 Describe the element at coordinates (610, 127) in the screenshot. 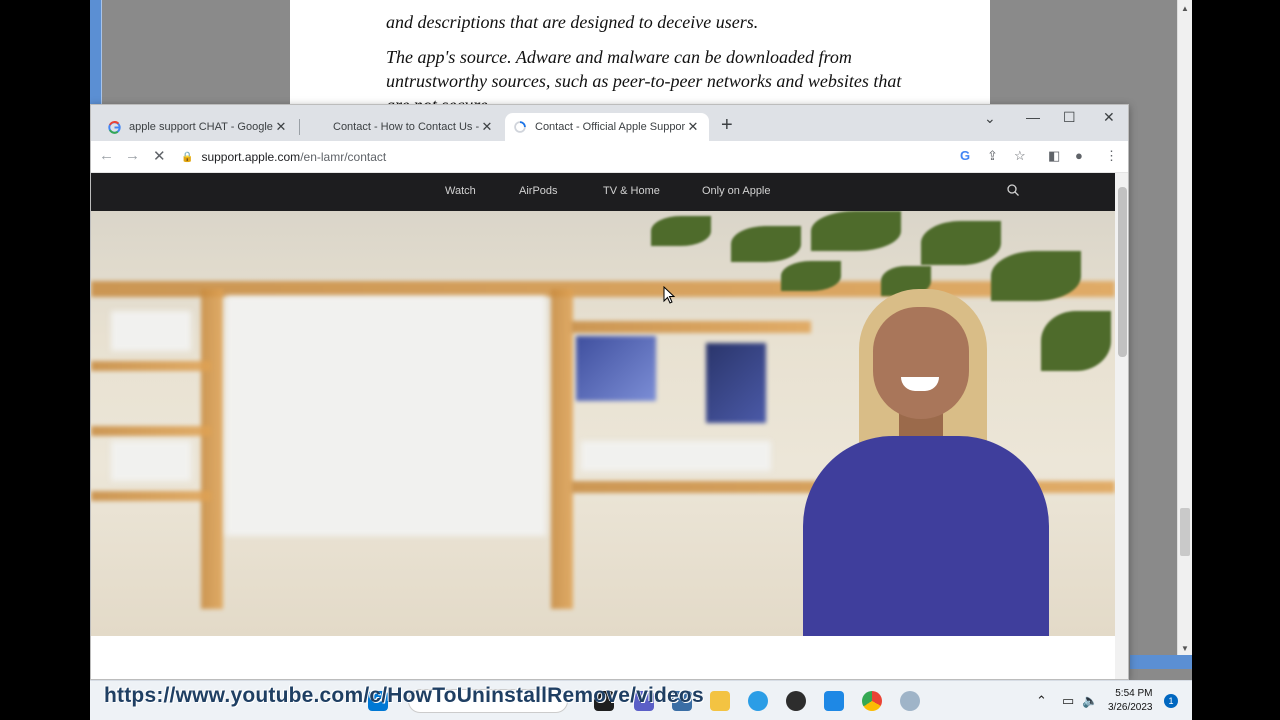

I see `tab-title: Contact - Official Apple Support` at that location.